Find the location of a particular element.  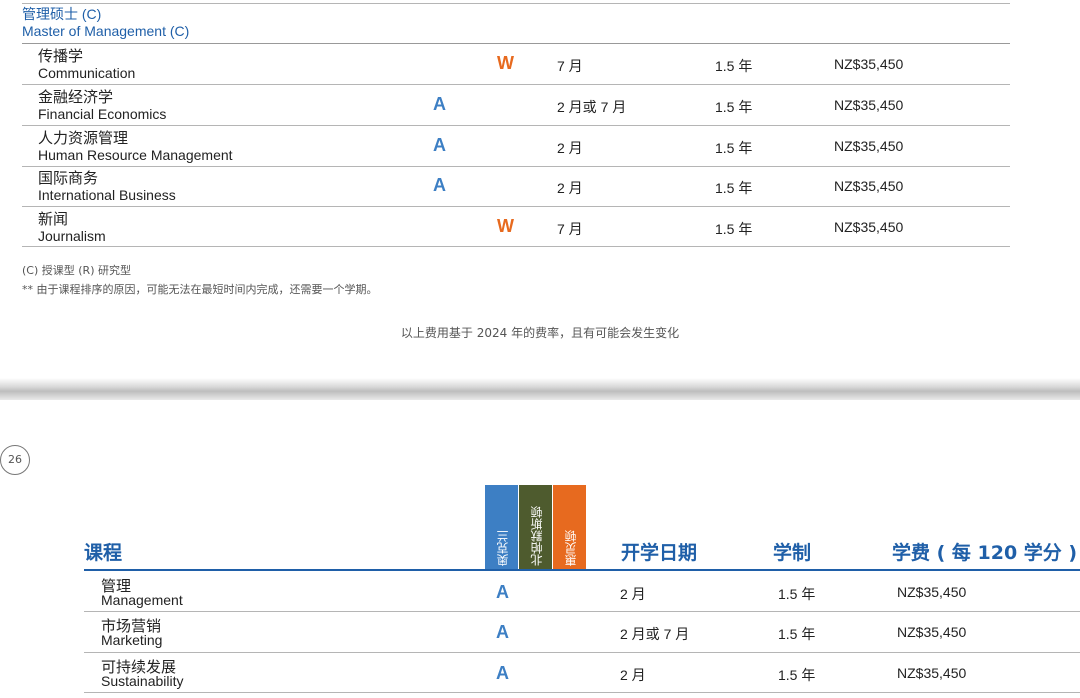

course-name-en: Marketing is located at coordinates (132, 640).